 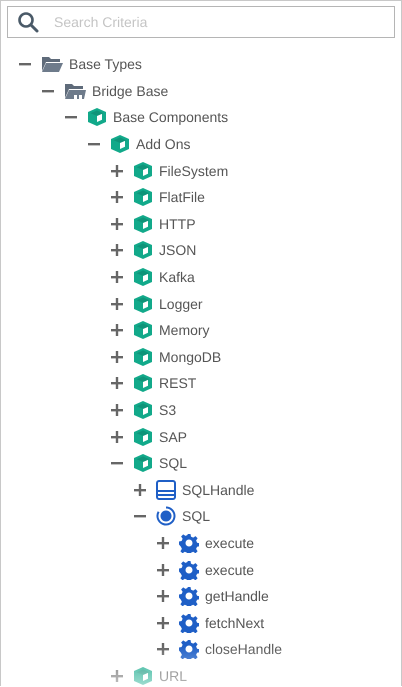 I want to click on tree-item-label: MongoDB, so click(x=190, y=356).